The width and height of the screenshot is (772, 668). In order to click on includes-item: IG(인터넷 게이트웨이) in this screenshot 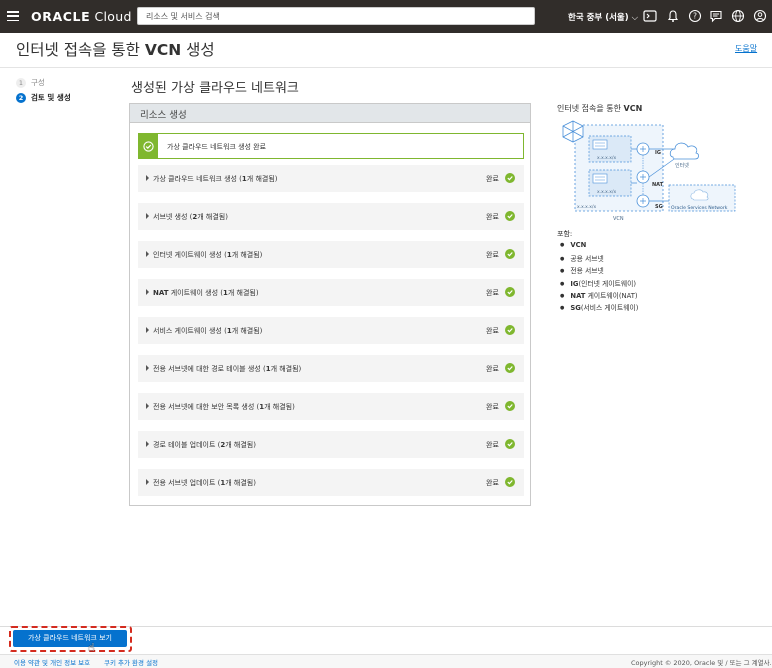, I will do `click(599, 284)`.